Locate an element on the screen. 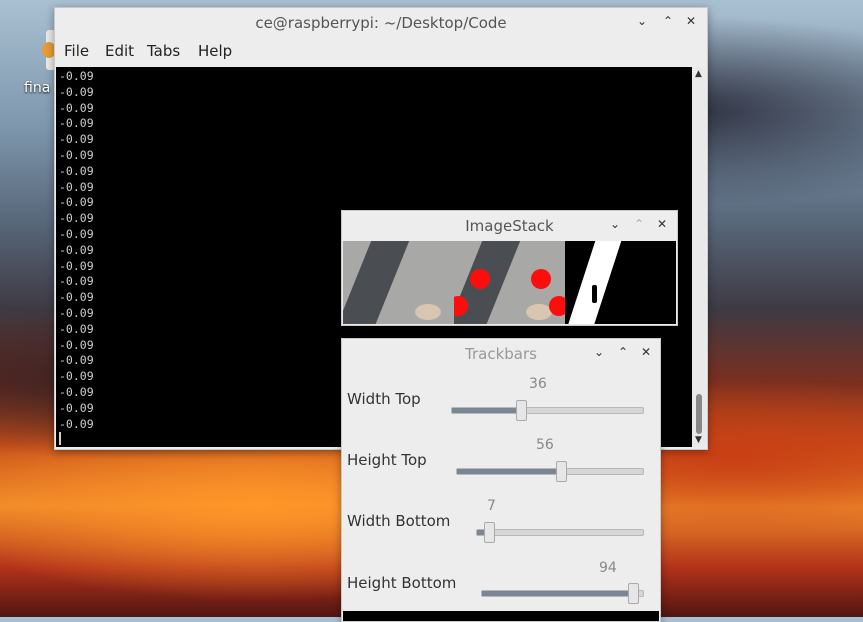 The height and width of the screenshot is (622, 863). imagestack-titlebar: ImageStack ⌄ ⌃ ✕ is located at coordinates (509, 225).